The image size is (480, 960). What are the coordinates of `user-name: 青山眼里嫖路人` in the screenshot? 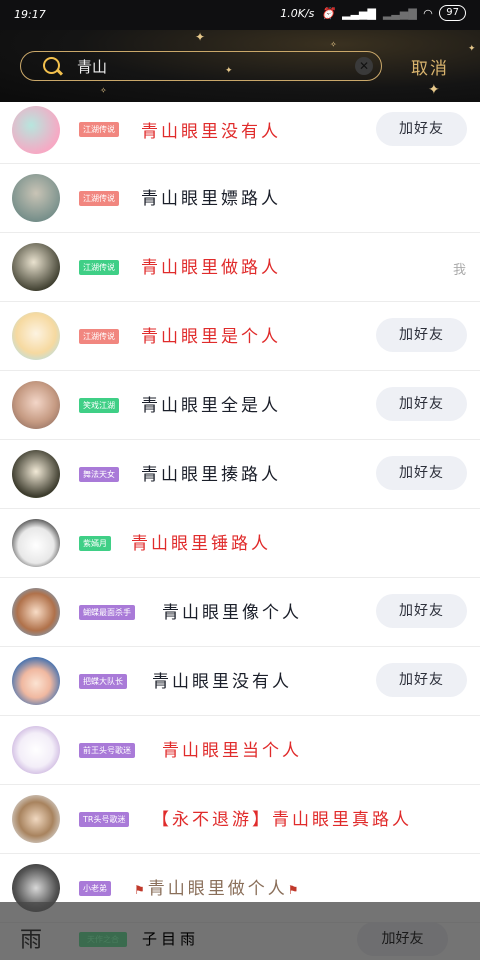 It's located at (211, 196).